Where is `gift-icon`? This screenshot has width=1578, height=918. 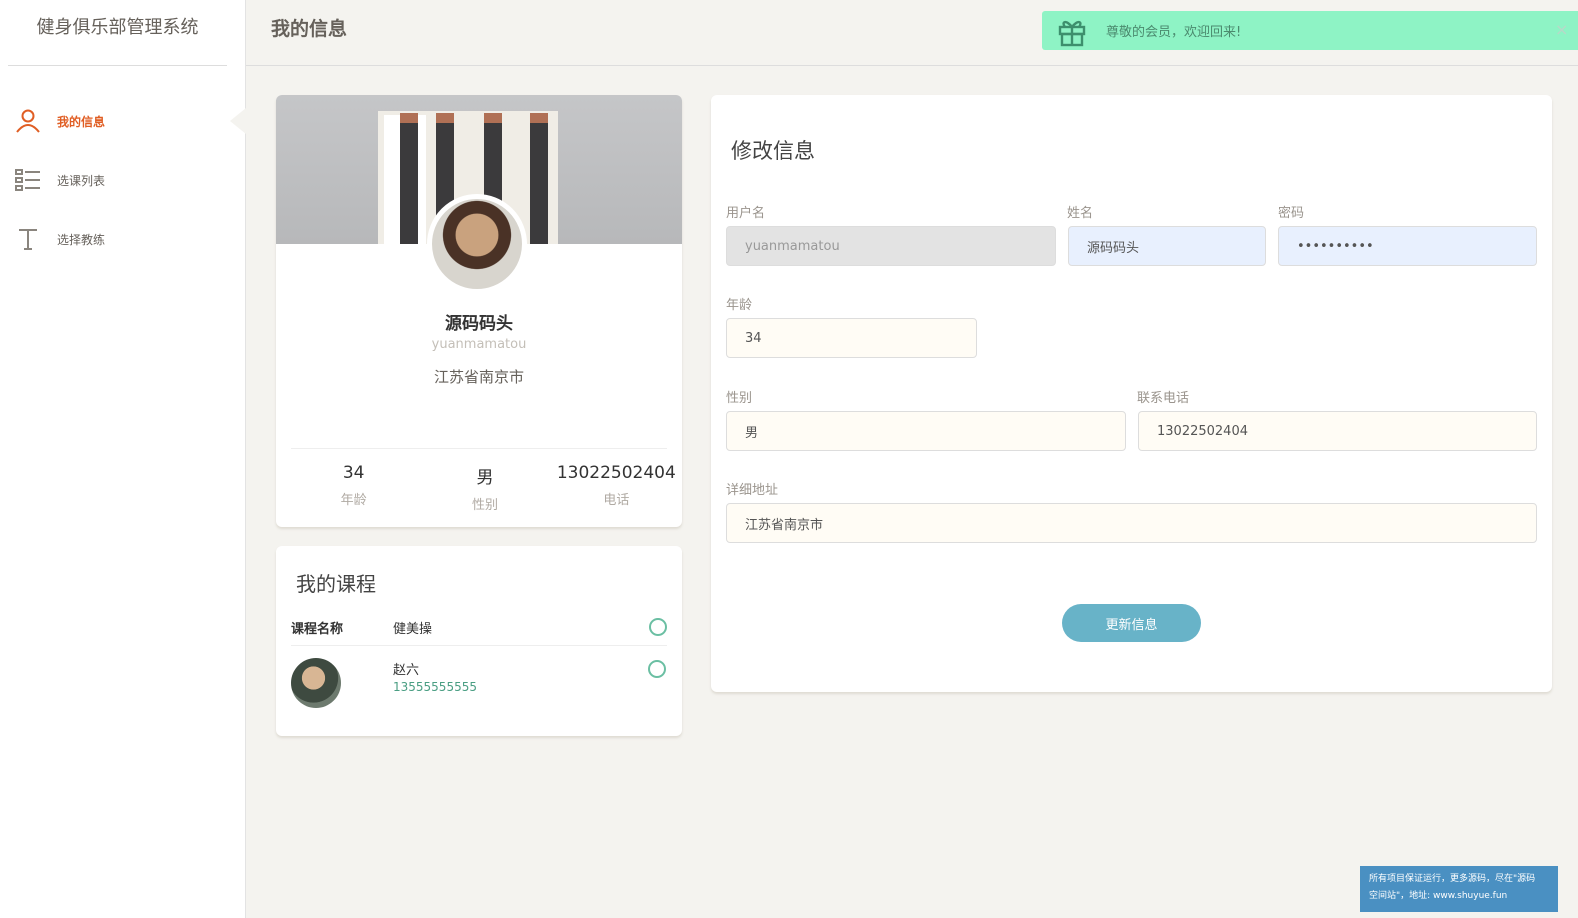
gift-icon is located at coordinates (1072, 31).